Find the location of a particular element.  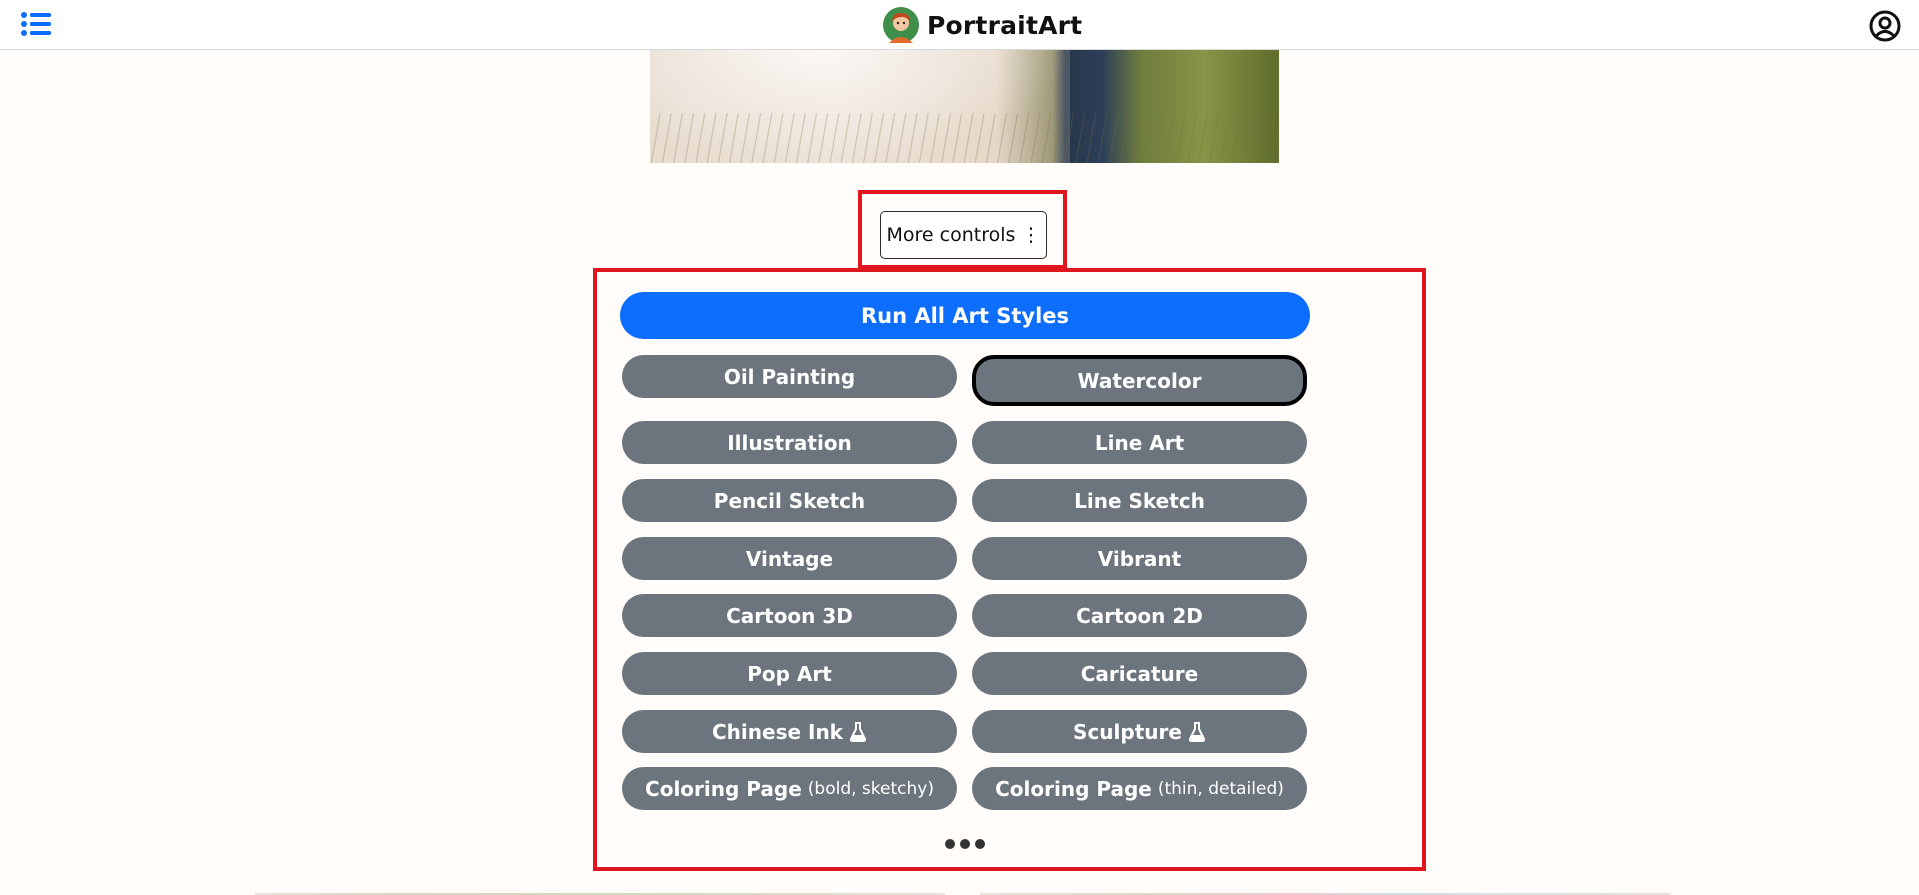

style-button-sculpture: Sculpture is located at coordinates (1139, 731).